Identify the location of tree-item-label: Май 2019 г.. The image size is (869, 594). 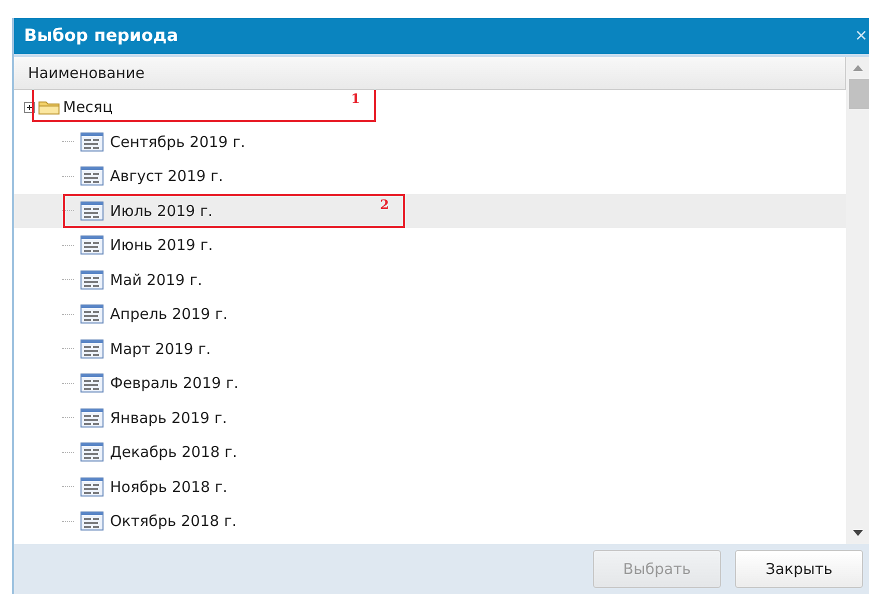
(156, 279).